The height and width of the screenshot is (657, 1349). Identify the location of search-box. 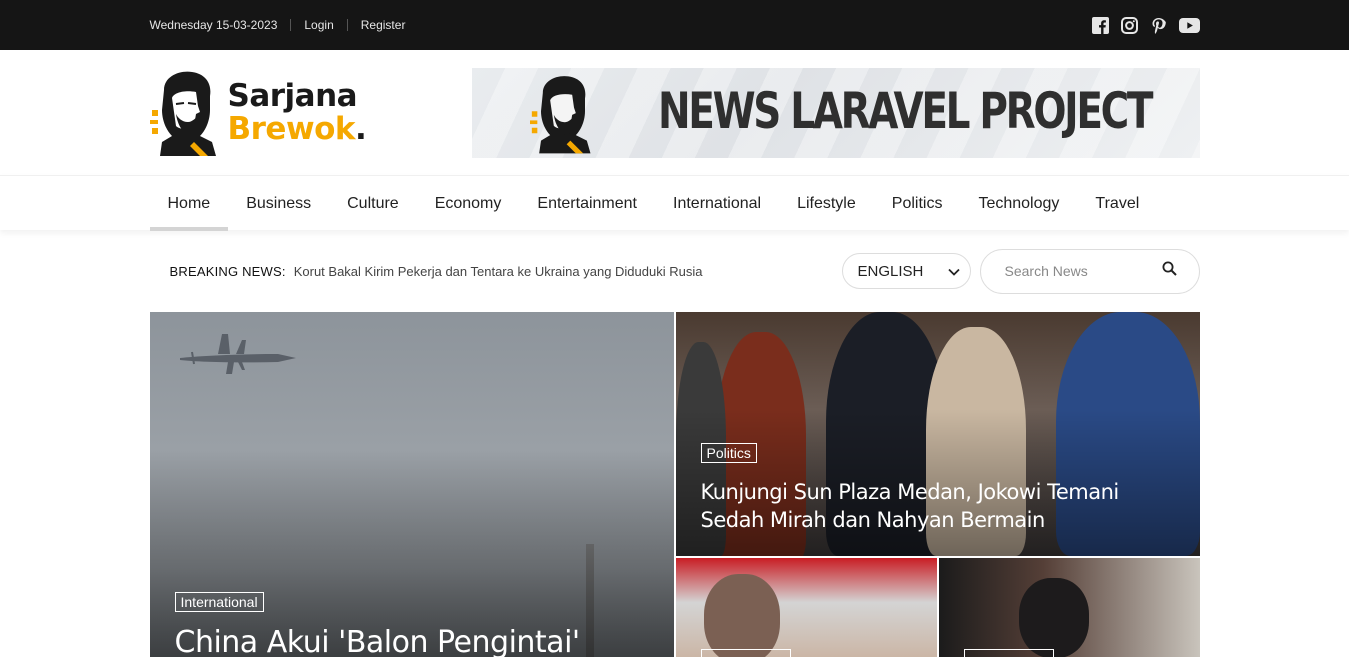
(1089, 271).